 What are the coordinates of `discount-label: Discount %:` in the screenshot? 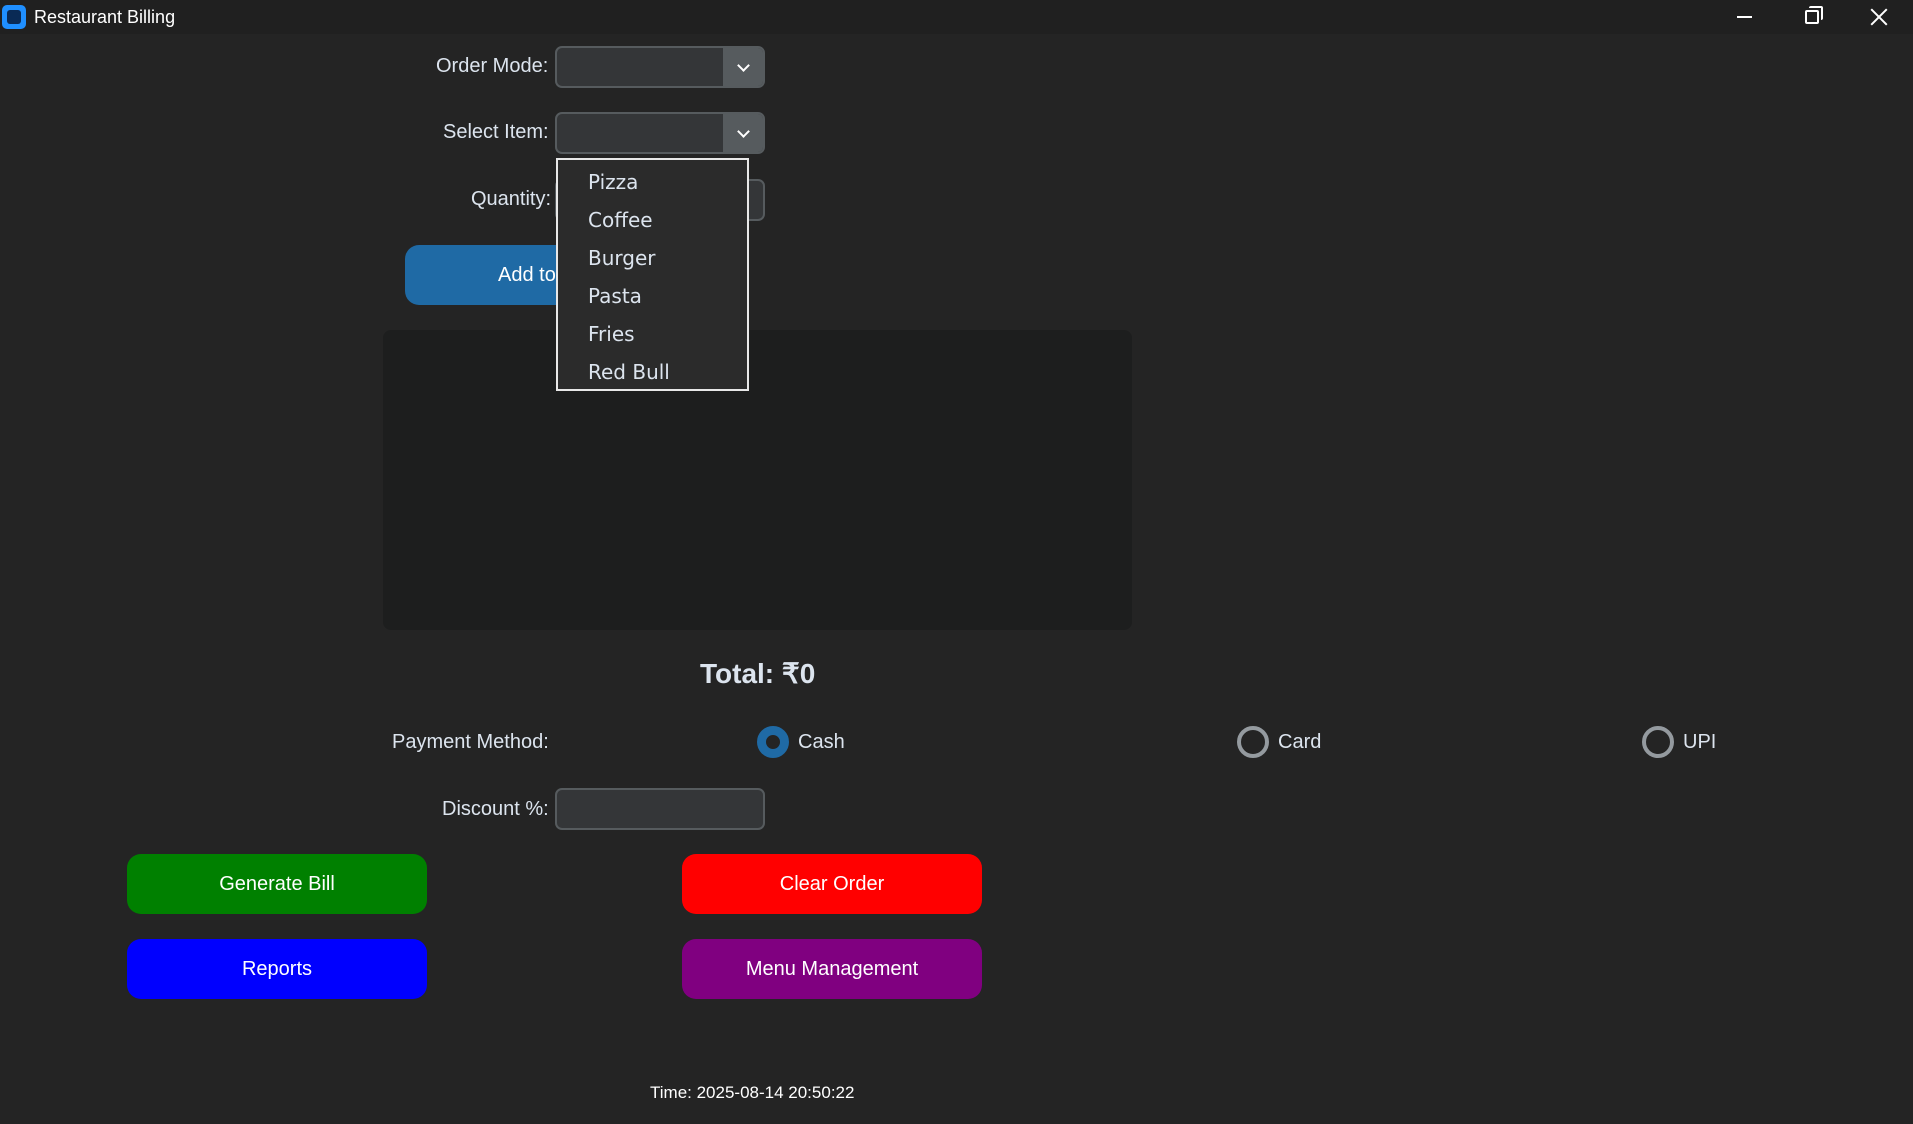 It's located at (495, 809).